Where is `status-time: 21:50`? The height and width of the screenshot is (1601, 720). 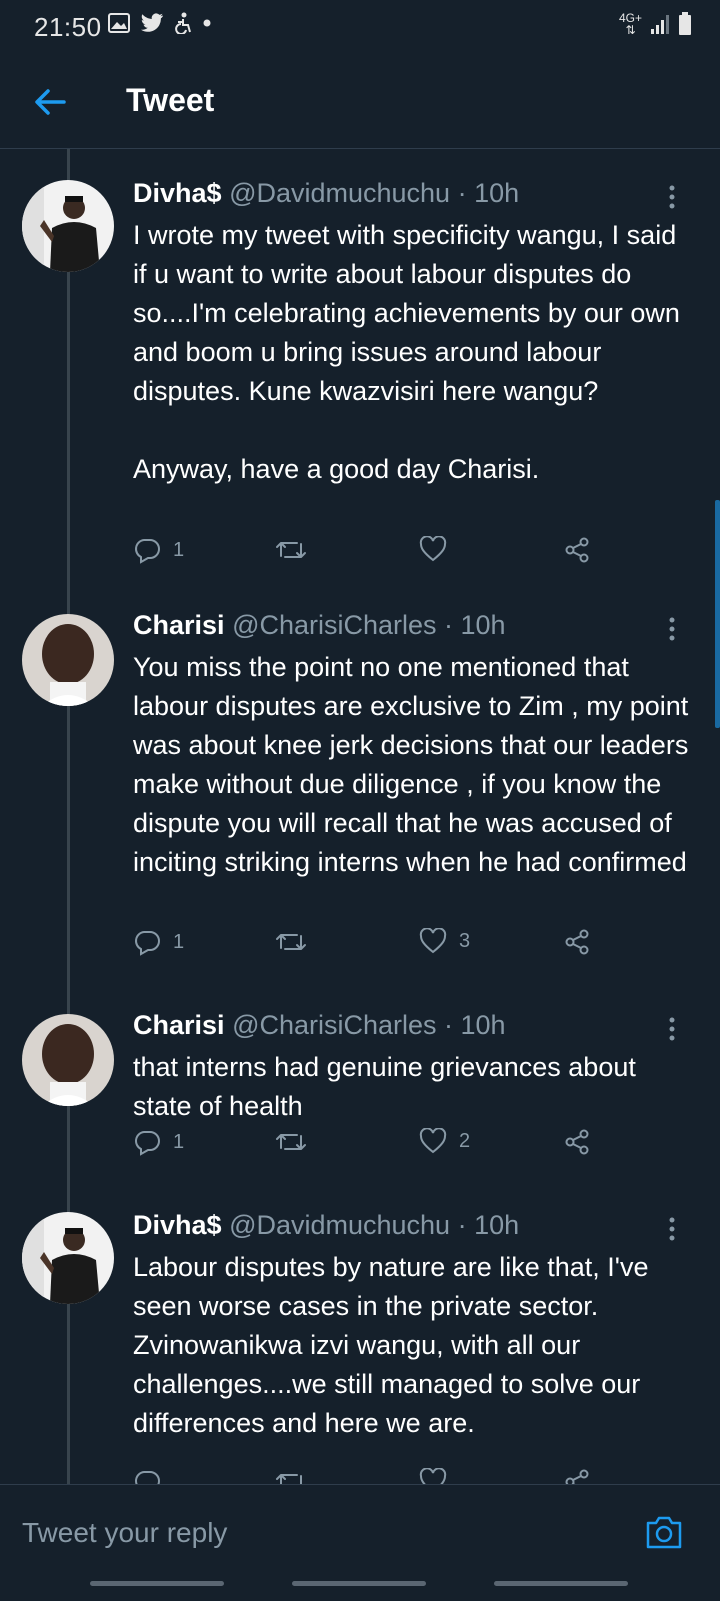
status-time: 21:50 is located at coordinates (68, 27).